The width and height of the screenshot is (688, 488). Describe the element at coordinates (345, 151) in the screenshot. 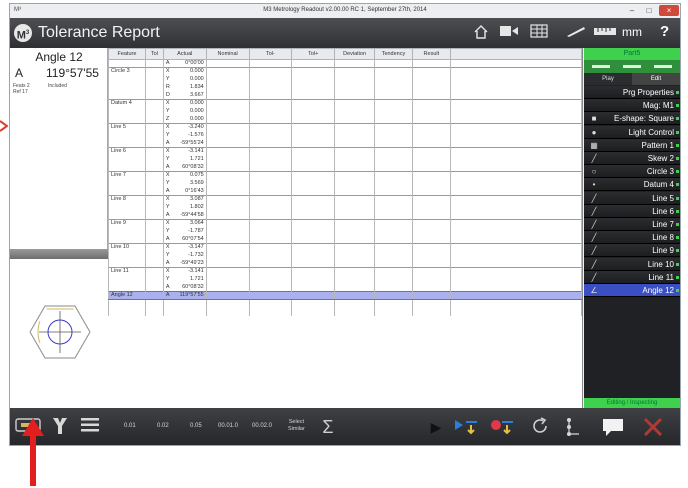

I see `table-row: Line 6 X -3.141` at that location.